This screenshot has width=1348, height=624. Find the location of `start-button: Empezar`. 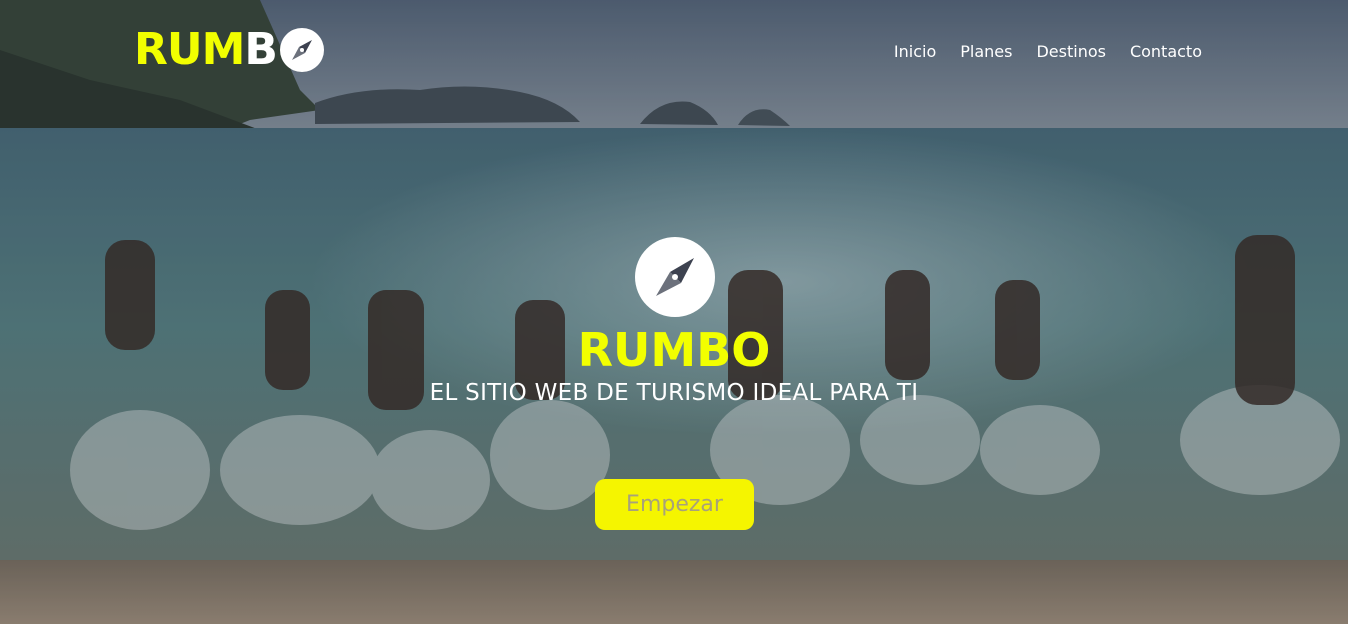

start-button: Empezar is located at coordinates (674, 504).